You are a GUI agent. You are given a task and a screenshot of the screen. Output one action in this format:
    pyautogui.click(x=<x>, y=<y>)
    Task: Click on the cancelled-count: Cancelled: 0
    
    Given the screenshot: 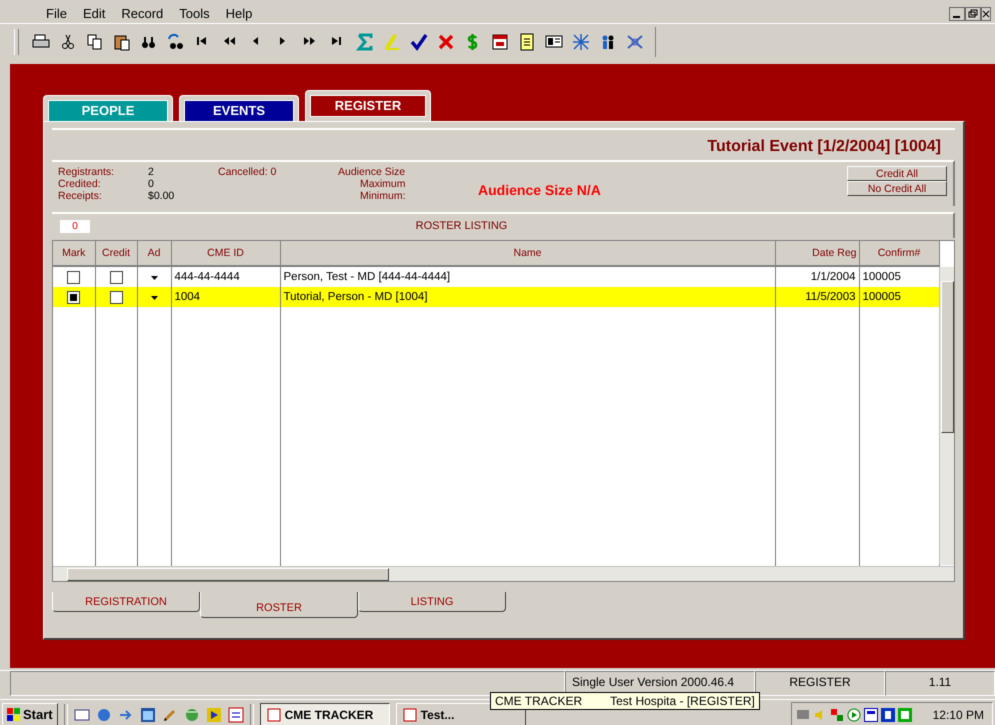 What is the action you would take?
    pyautogui.click(x=248, y=172)
    